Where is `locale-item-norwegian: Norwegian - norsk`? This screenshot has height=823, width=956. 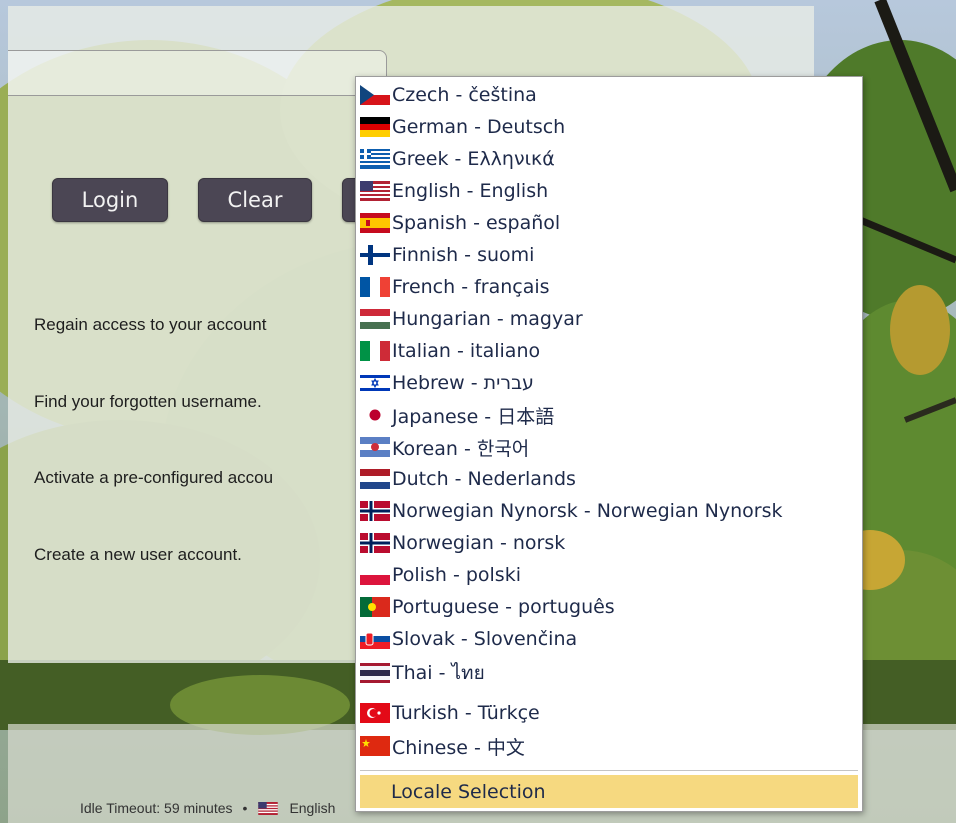
locale-item-norwegian: Norwegian - norsk is located at coordinates (609, 543).